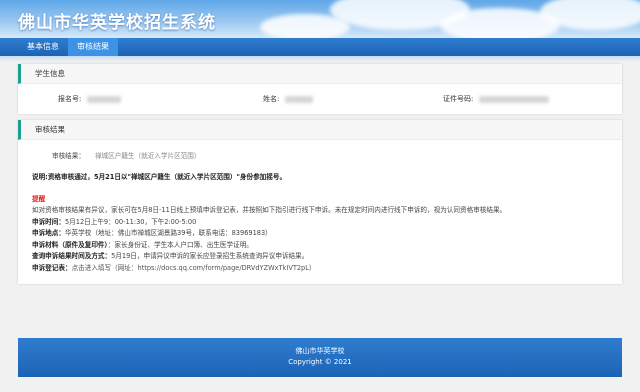 This screenshot has width=640, height=392. What do you see at coordinates (210, 256) in the screenshot?
I see `query-value: 5月19日，申请异议申诉的家长应登录招生系统查询异议申诉结果。` at bounding box center [210, 256].